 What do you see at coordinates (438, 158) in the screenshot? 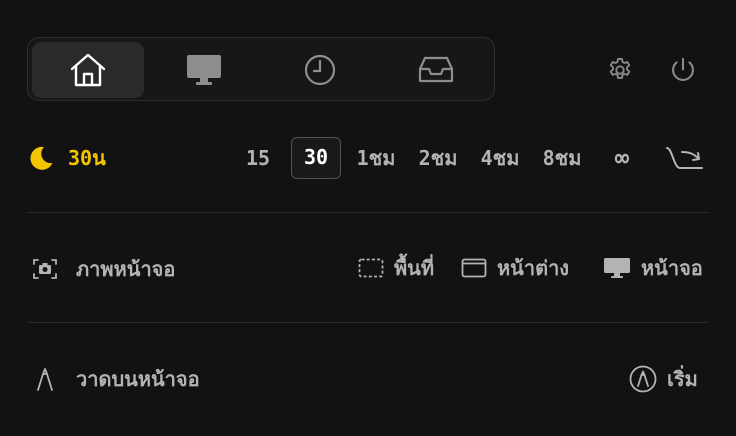
I see `timer-option-2h: 2ชม` at bounding box center [438, 158].